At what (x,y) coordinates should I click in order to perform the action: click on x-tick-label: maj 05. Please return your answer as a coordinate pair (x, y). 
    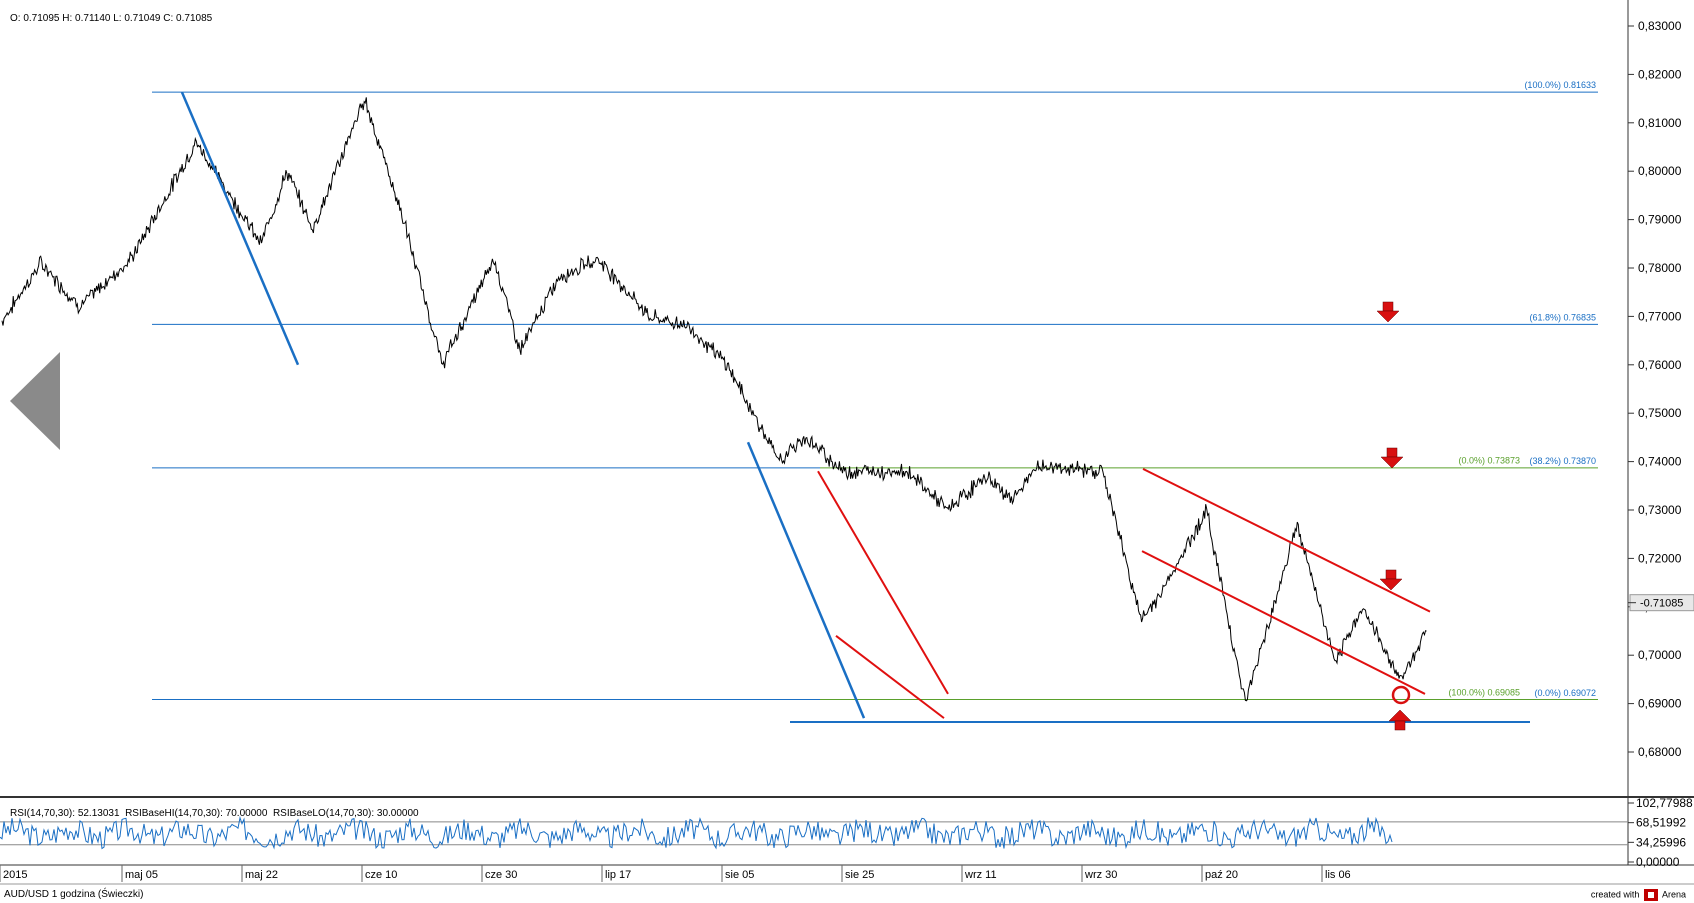
    Looking at the image, I should click on (141, 875).